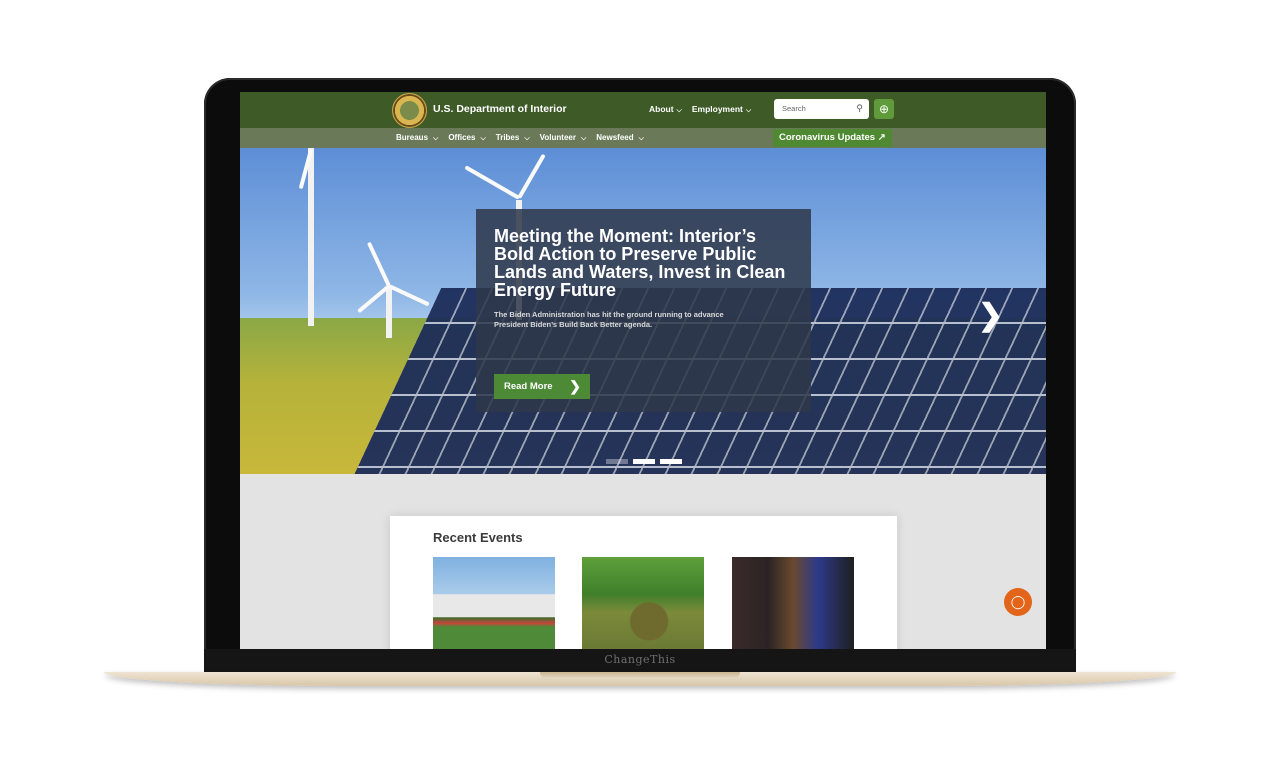 The height and width of the screenshot is (783, 1280). What do you see at coordinates (563, 138) in the screenshot?
I see `sub-nav-volunteer: Volunteer ⌵` at bounding box center [563, 138].